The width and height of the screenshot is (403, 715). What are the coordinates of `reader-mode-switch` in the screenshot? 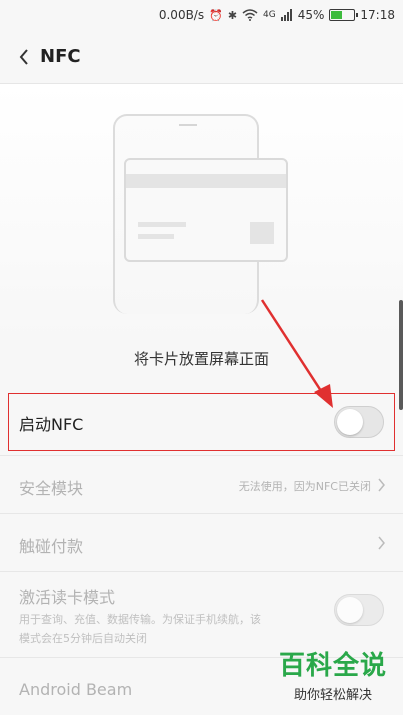 It's located at (359, 610).